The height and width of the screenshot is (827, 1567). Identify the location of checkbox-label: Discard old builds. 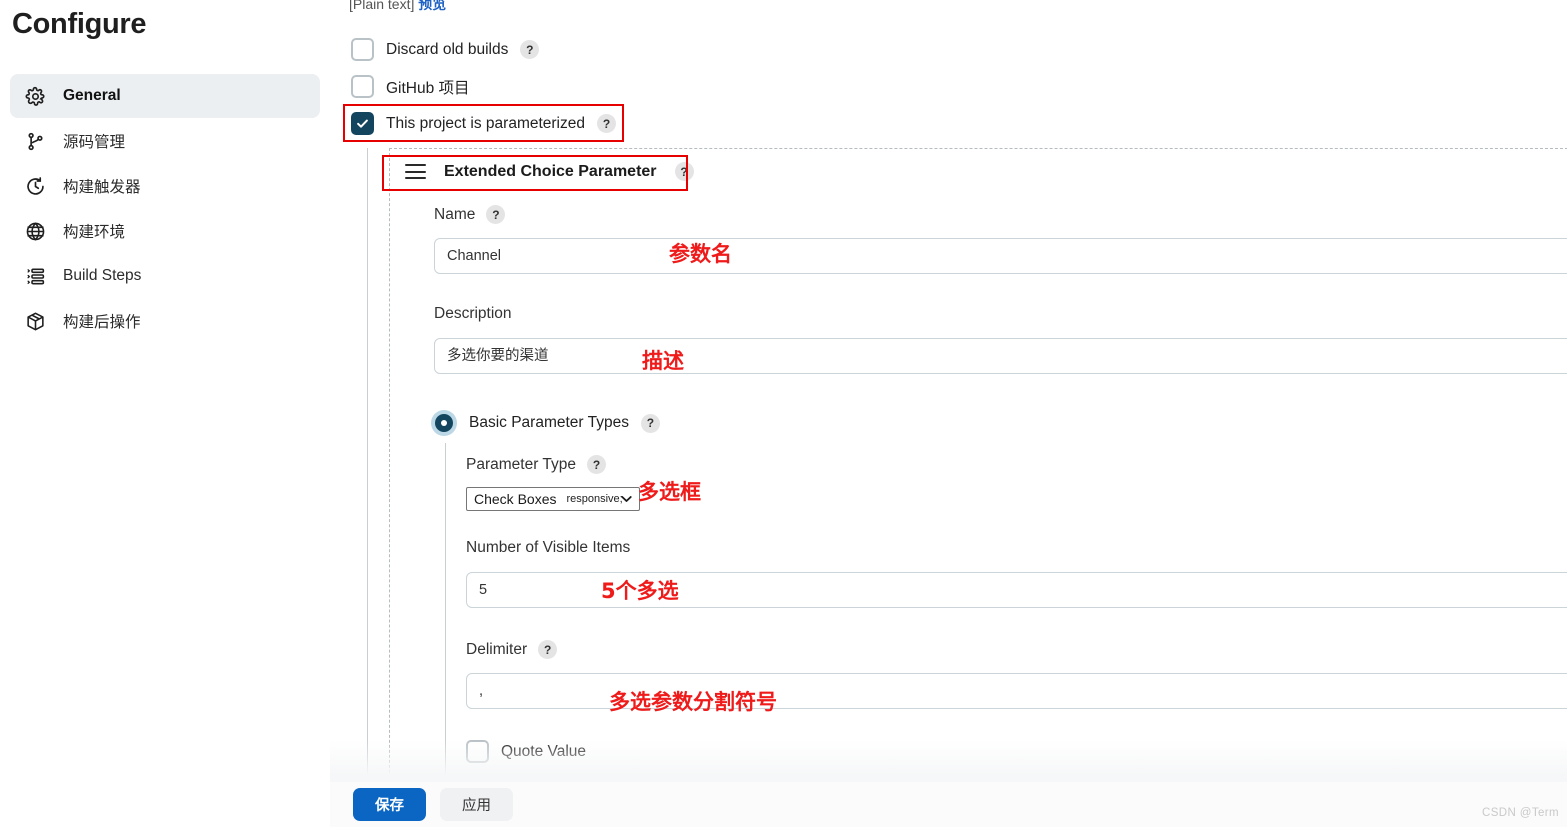
(447, 49).